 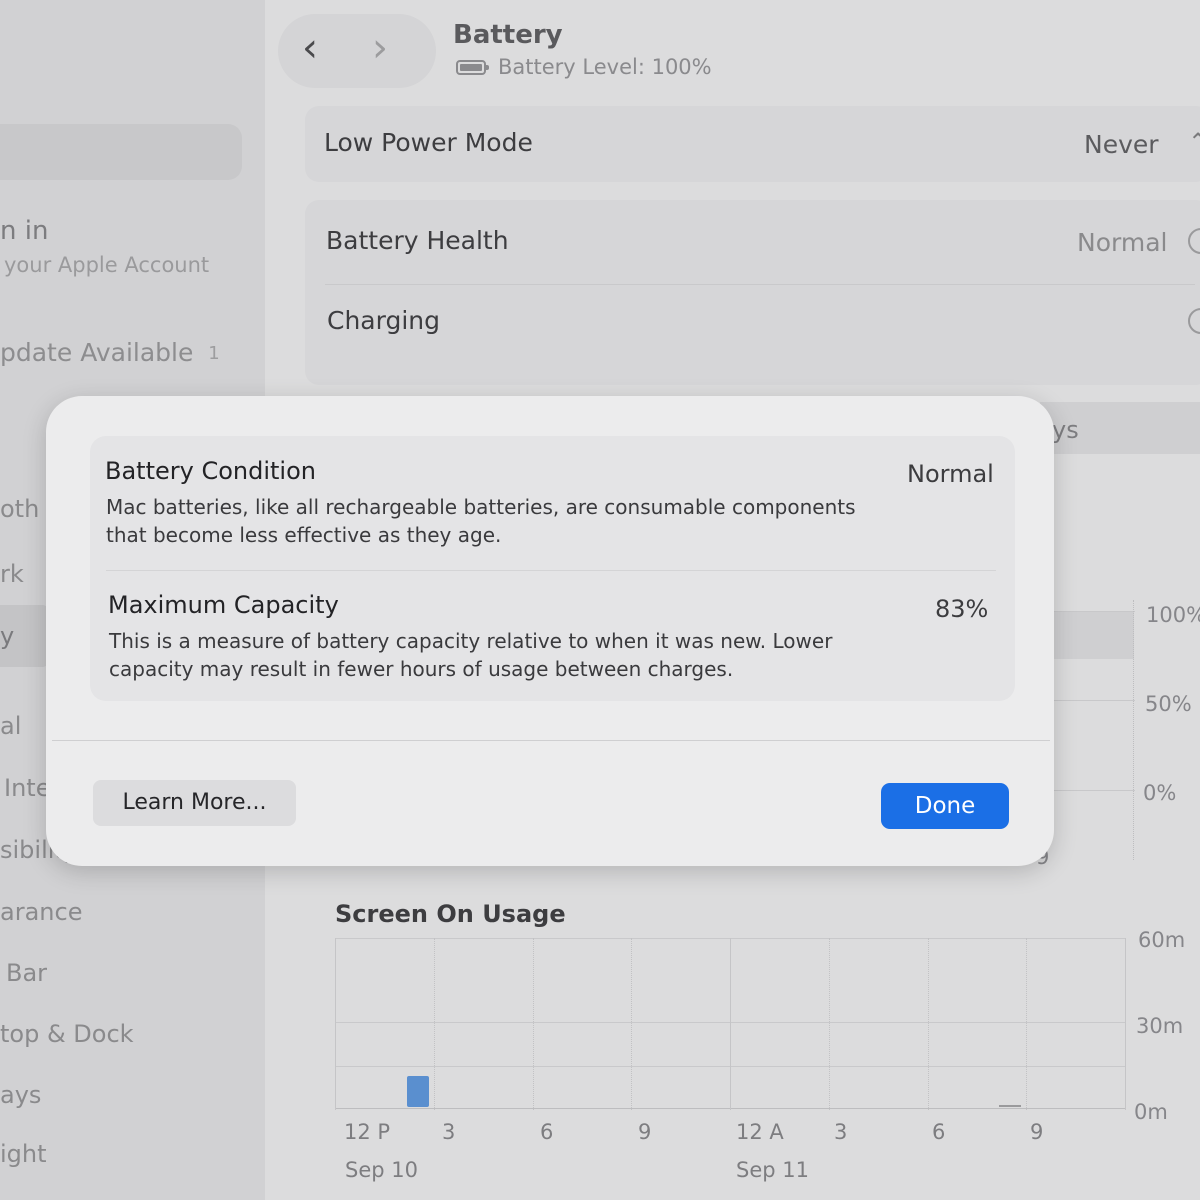 I want to click on sidebar-item-menu-bar: Bar, so click(x=26, y=973).